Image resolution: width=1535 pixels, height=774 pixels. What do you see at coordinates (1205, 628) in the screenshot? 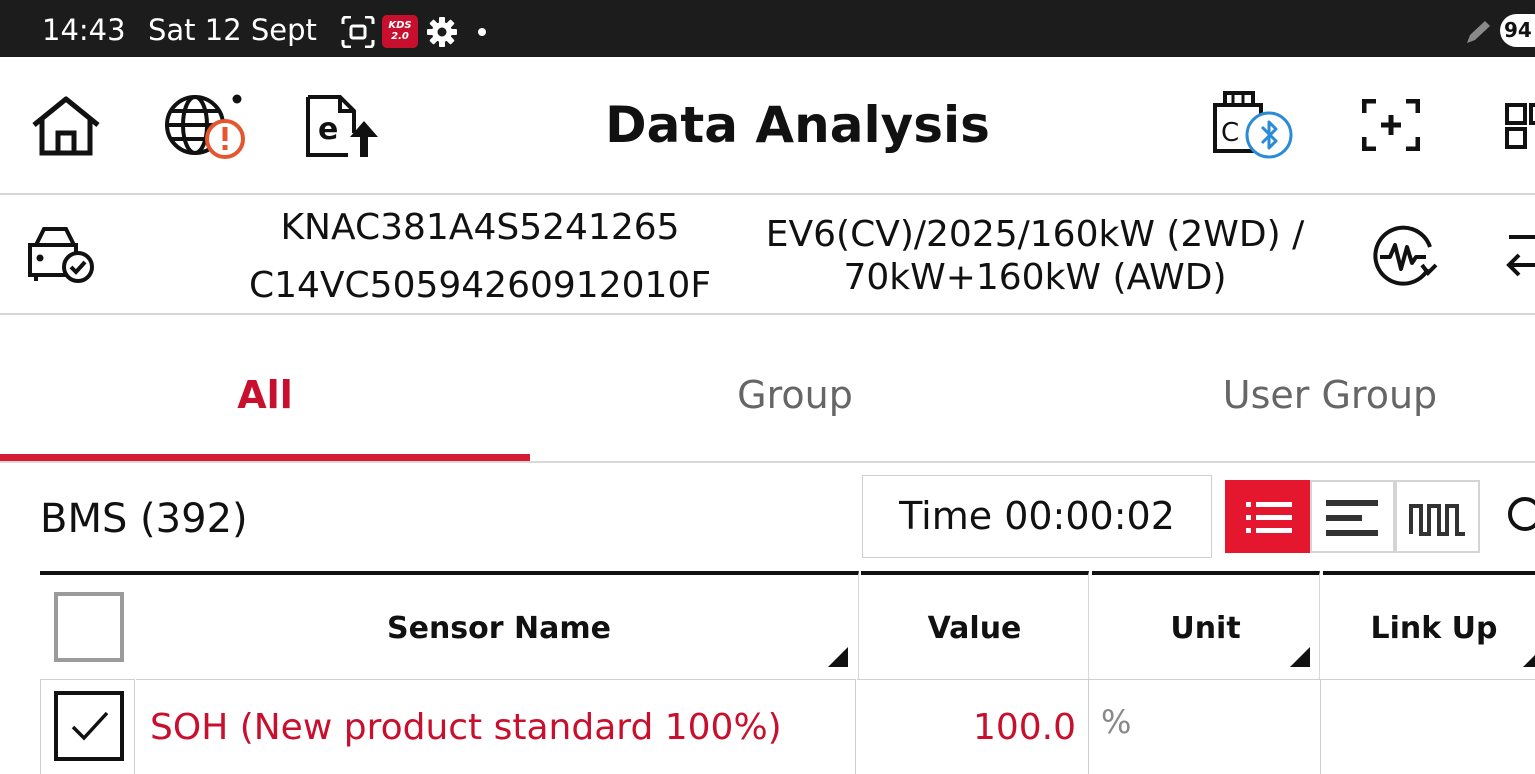
I see `col-unit: Unit` at bounding box center [1205, 628].